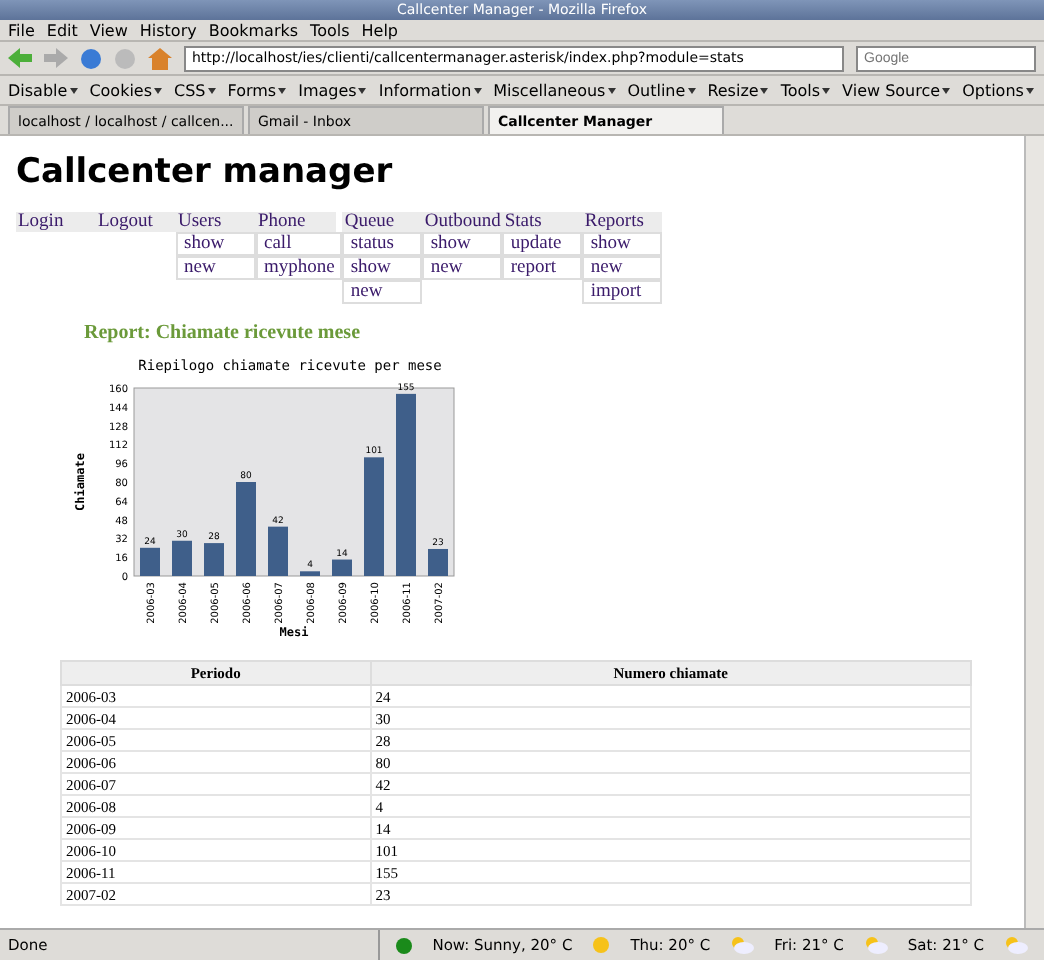 This screenshot has width=1044, height=960. I want to click on home-icon, so click(160, 58).